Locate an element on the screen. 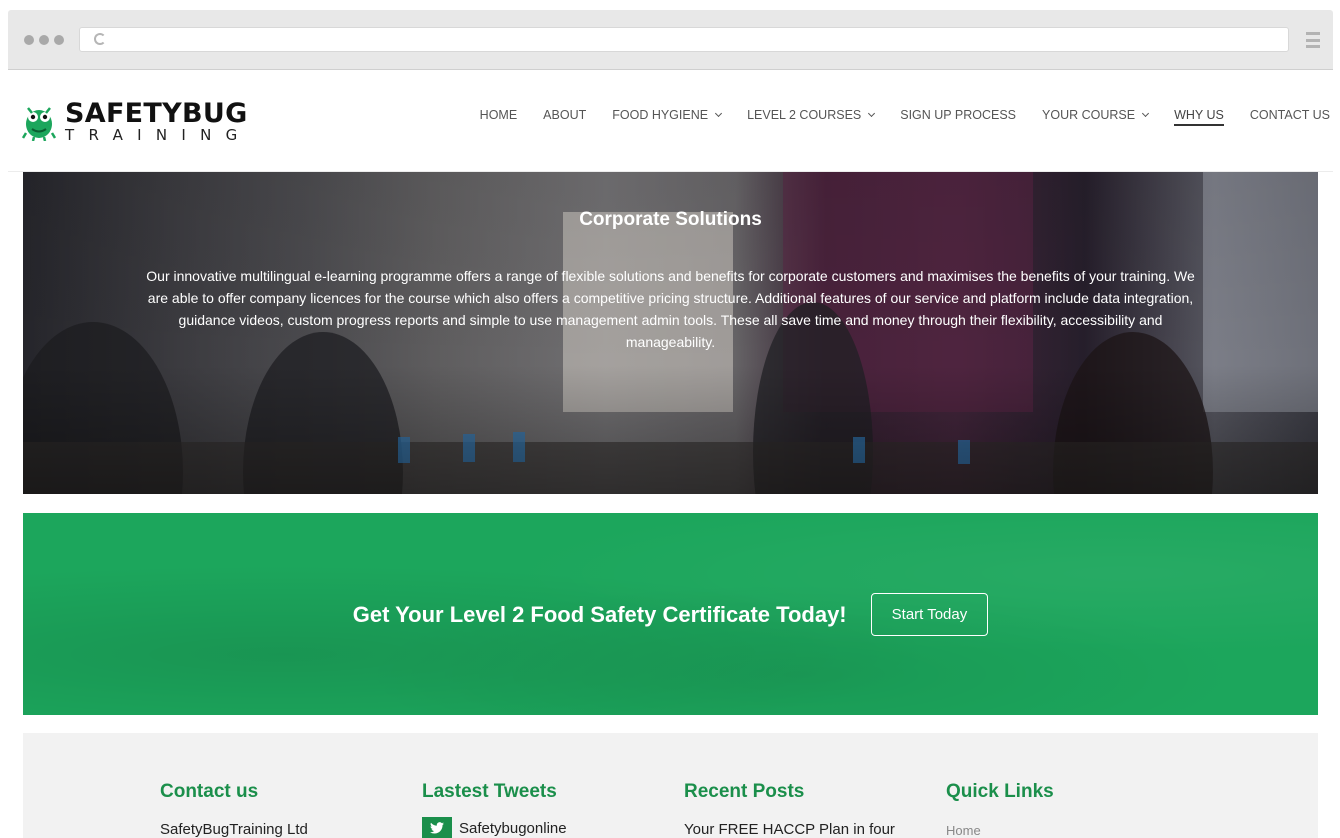 Image resolution: width=1340 pixels, height=838 pixels. footer-tweets-column: Lastest Tweets Safetybugonline is located at coordinates (494, 809).